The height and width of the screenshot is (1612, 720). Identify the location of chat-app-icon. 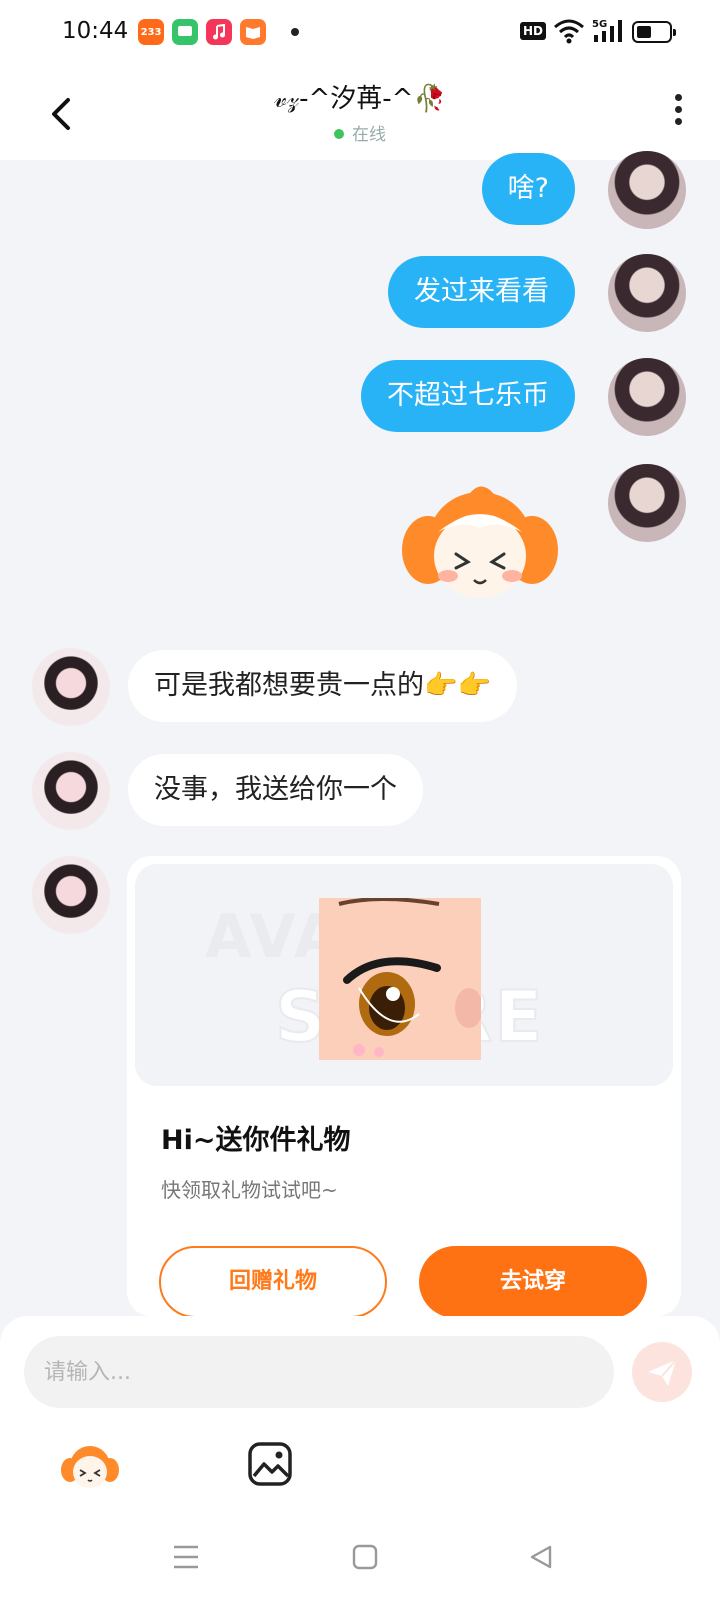
(185, 32).